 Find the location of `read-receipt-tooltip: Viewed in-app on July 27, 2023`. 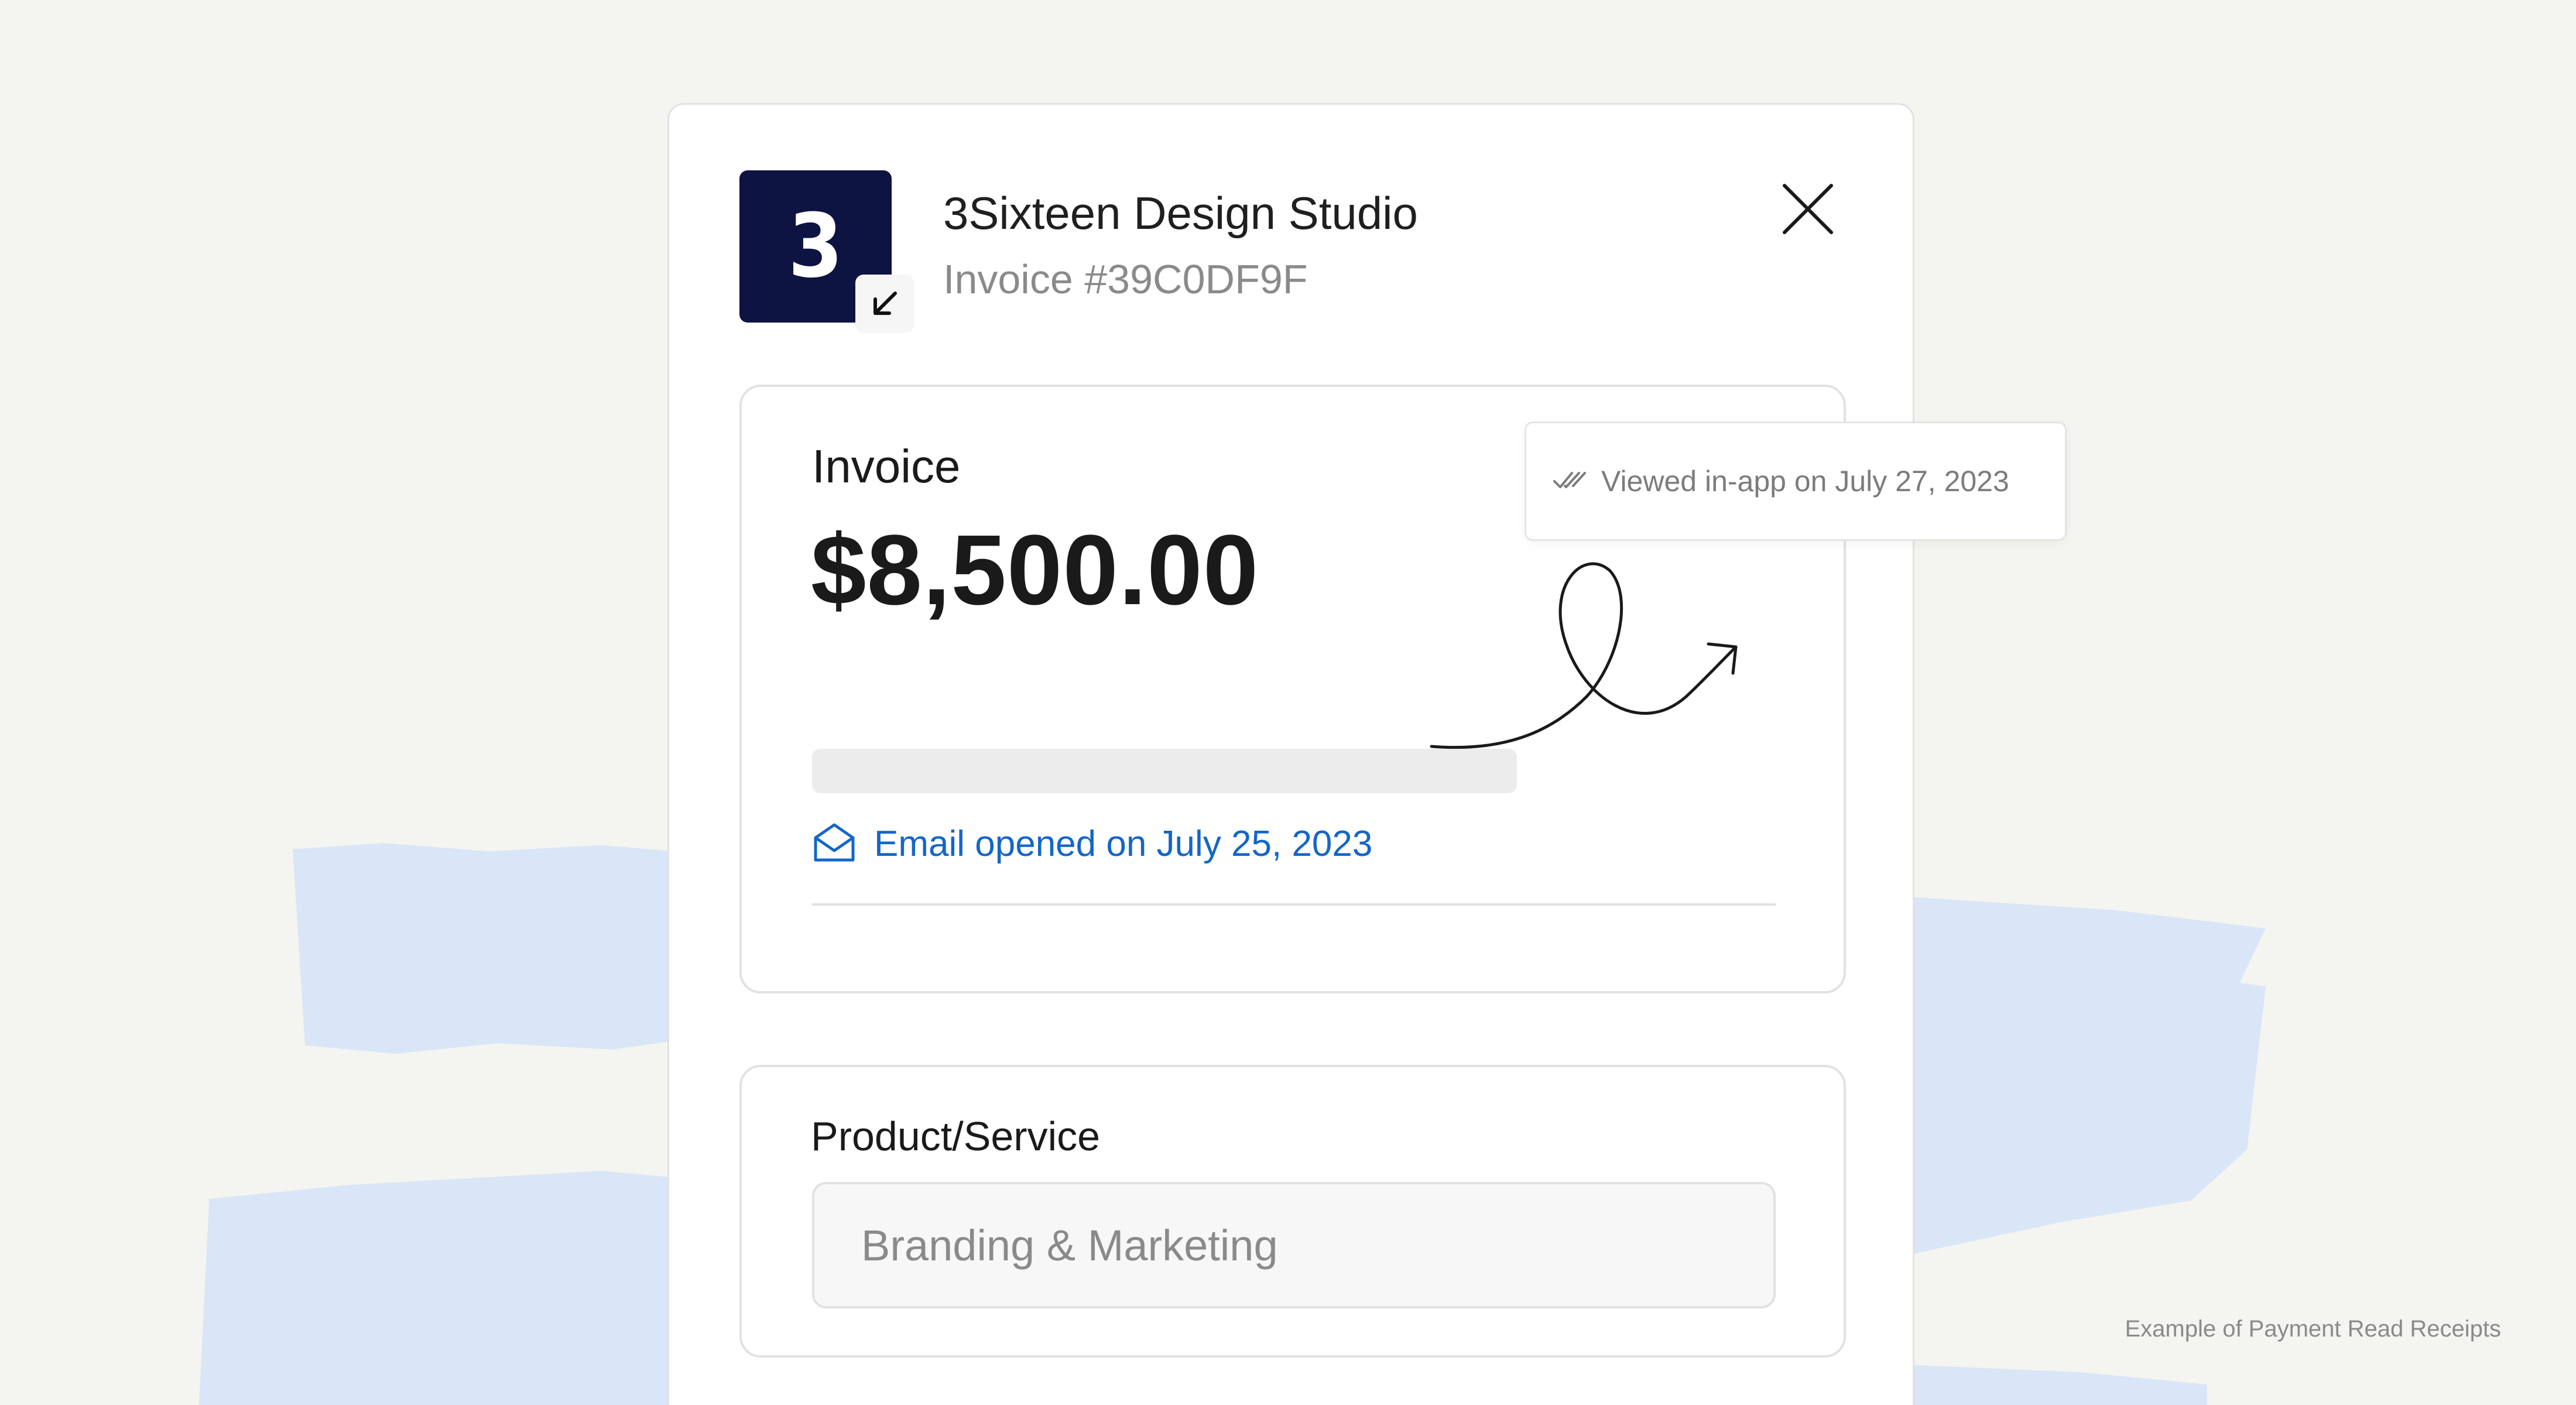

read-receipt-tooltip: Viewed in-app on July 27, 2023 is located at coordinates (1796, 481).